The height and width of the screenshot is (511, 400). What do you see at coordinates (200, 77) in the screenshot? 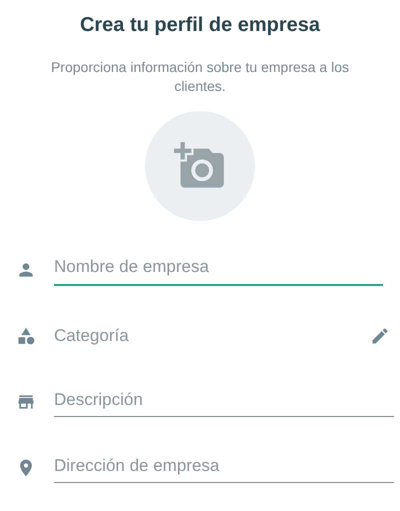
I see `subtitle: Proporciona información sobre tu empresa a los clientes.` at bounding box center [200, 77].